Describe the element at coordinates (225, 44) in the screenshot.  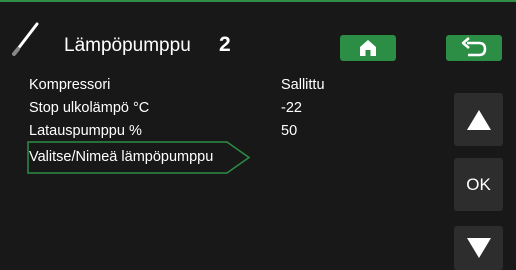
I see `heat-pump-number: 2` at that location.